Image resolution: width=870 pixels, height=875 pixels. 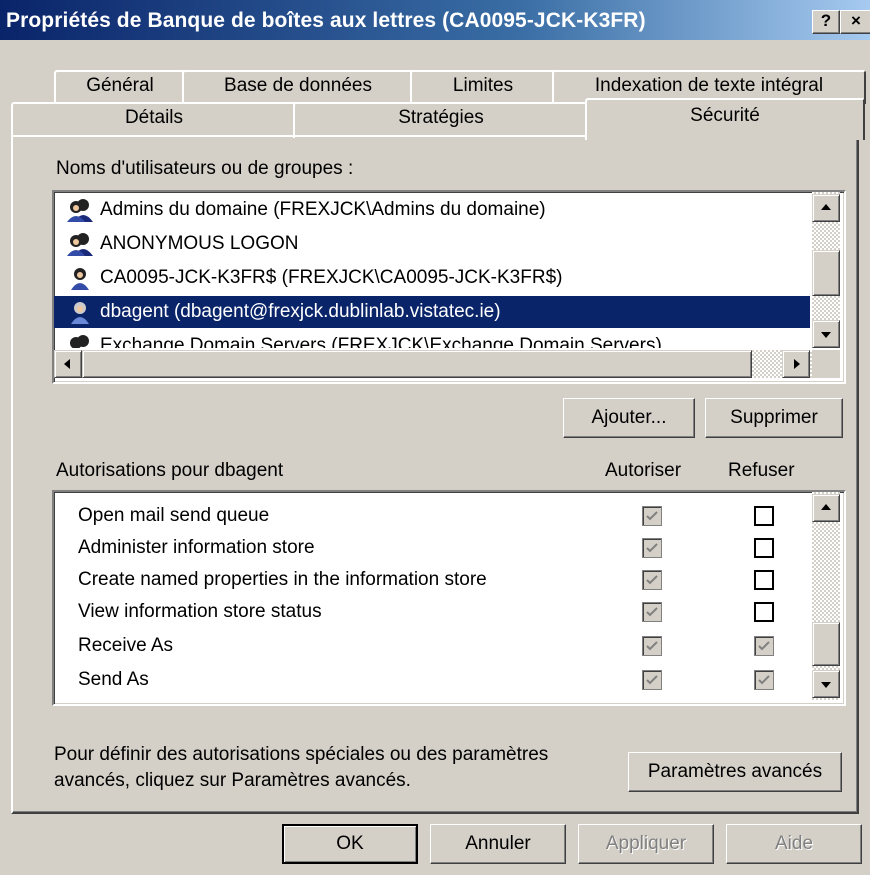 I want to click on close-button: ×, so click(x=855, y=22).